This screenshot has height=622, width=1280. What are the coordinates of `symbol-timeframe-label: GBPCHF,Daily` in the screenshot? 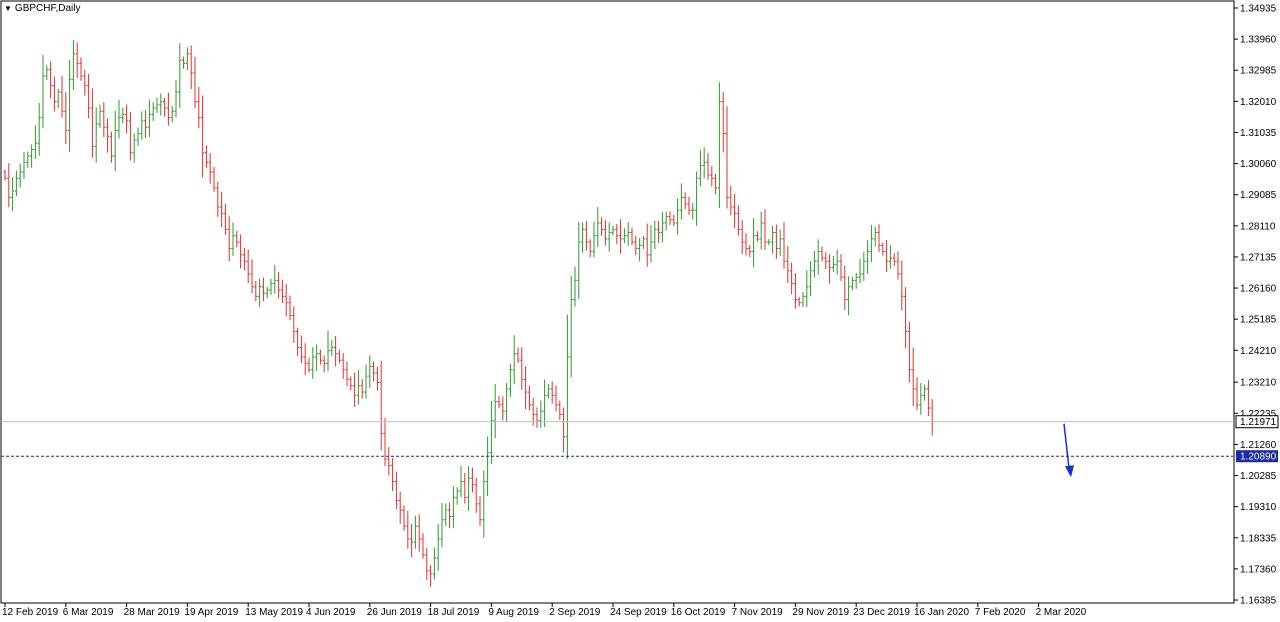 It's located at (47, 8).